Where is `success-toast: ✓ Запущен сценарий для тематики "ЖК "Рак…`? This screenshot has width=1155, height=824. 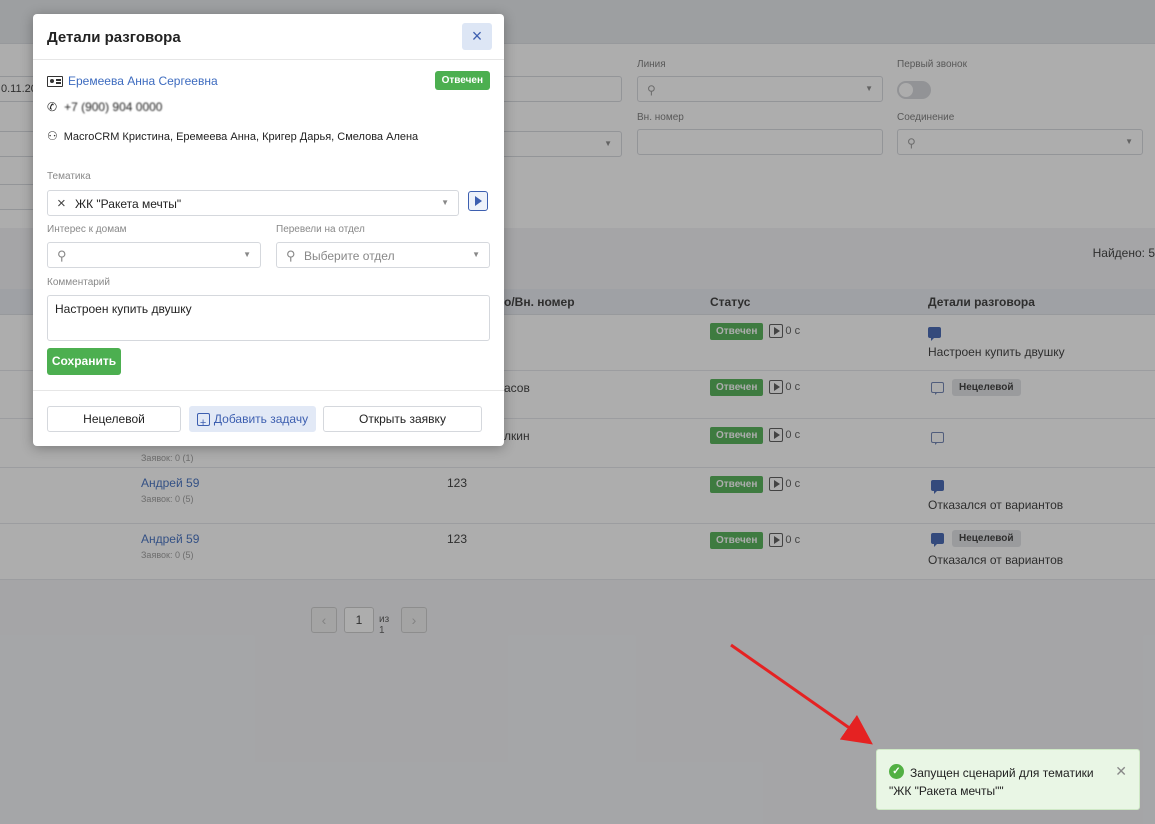
success-toast: ✓ Запущен сценарий для тематики "ЖК "Рак… is located at coordinates (1008, 779).